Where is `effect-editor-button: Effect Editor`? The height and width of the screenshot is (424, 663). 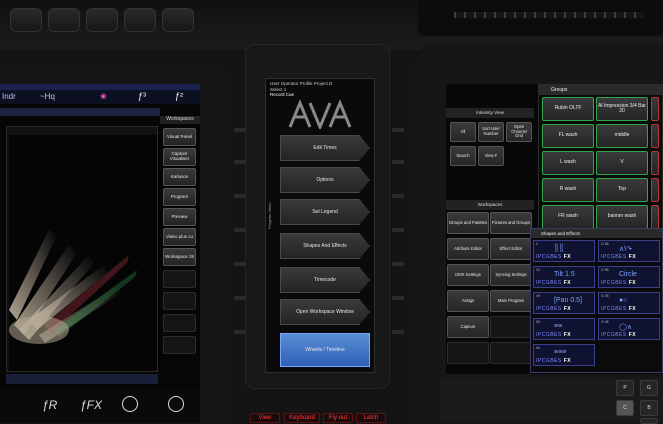 effect-editor-button: Effect Editor is located at coordinates (511, 249).